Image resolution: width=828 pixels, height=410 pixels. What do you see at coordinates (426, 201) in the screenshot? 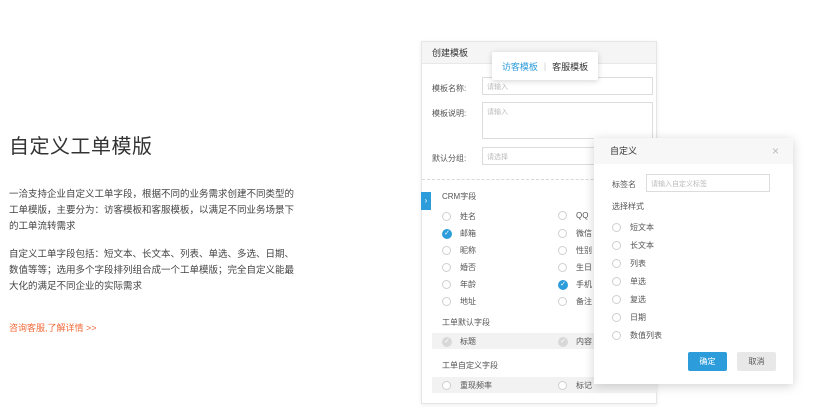
I see `expand-arrow-icon: ›` at bounding box center [426, 201].